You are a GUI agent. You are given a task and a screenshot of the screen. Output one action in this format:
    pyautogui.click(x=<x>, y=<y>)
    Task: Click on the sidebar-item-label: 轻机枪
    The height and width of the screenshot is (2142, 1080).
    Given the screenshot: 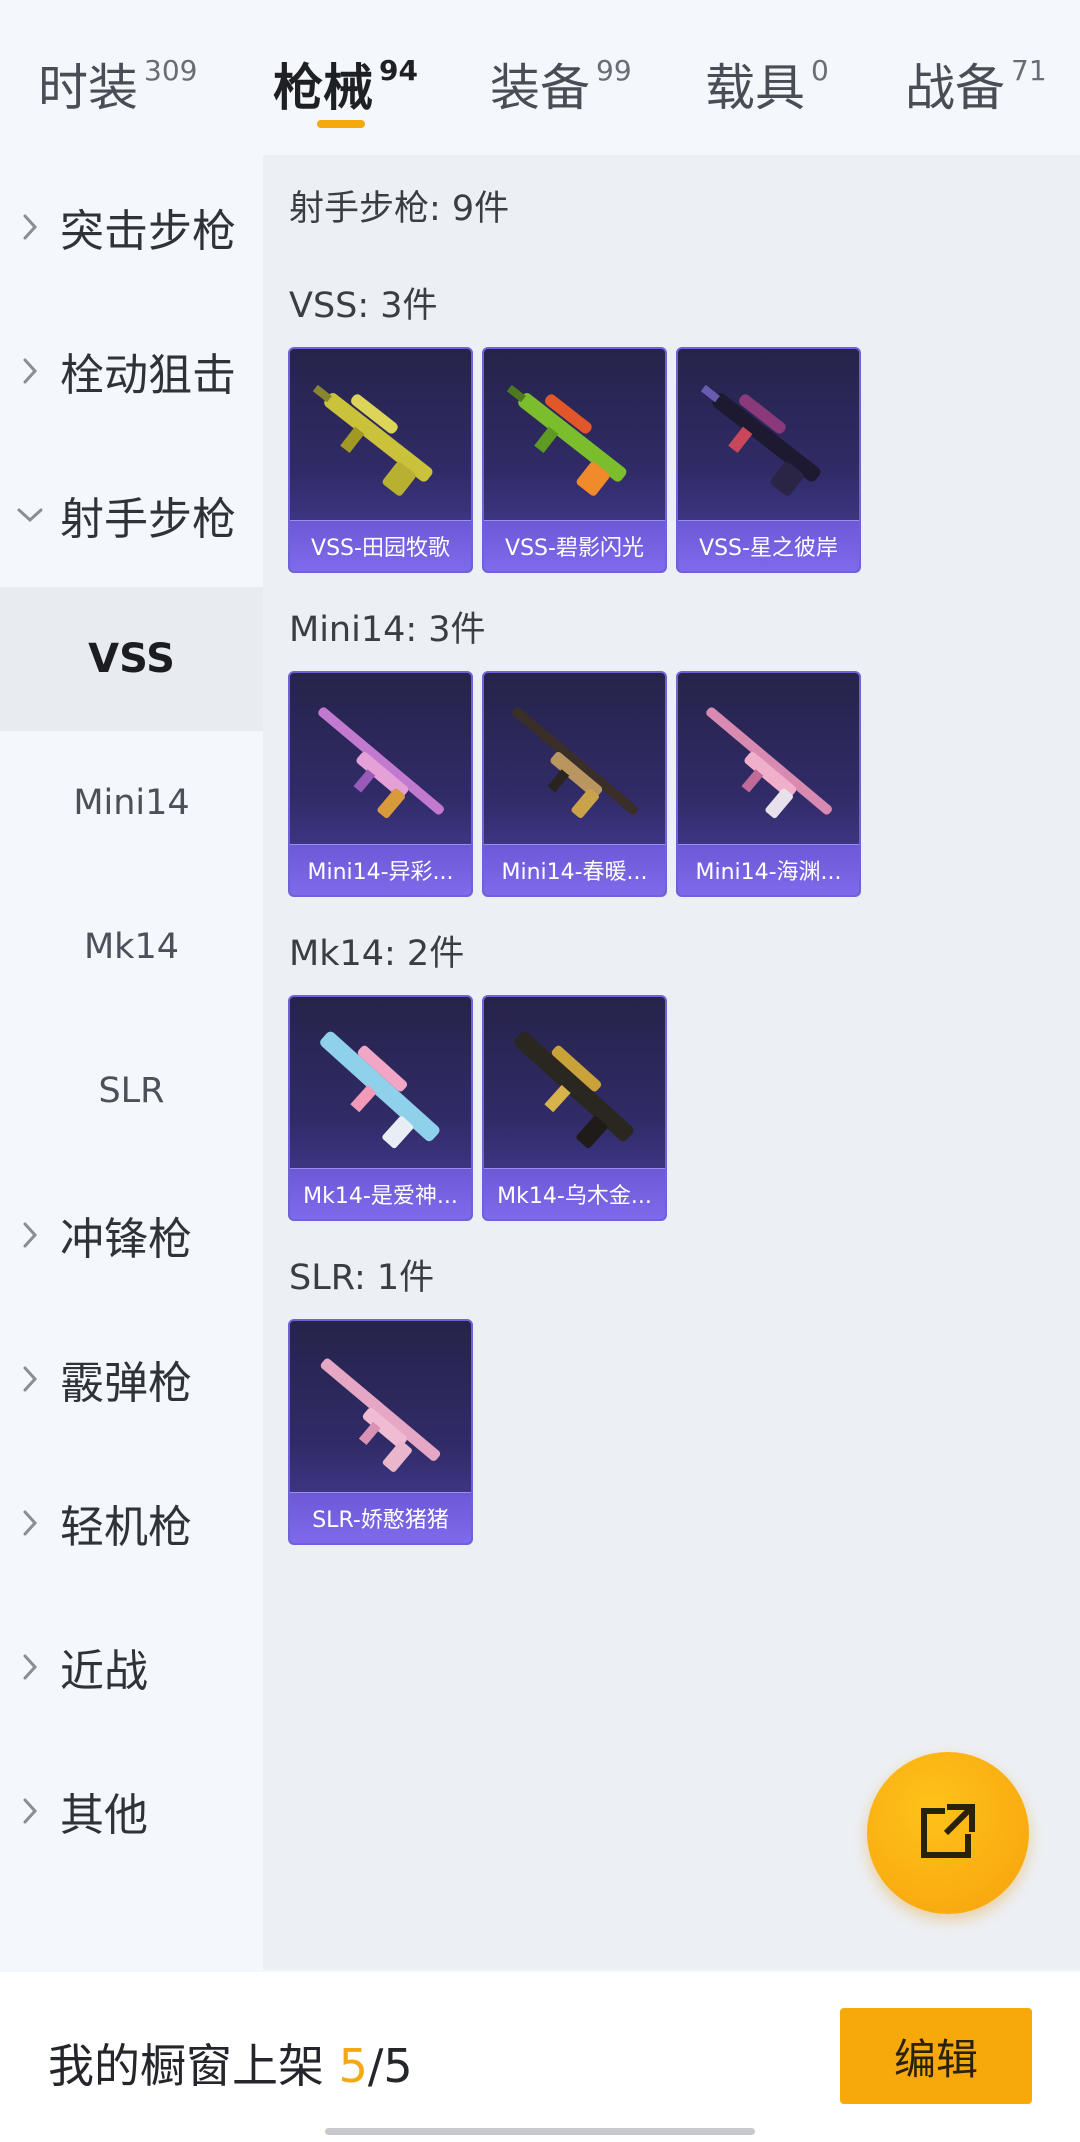 What is the action you would take?
    pyautogui.click(x=126, y=1527)
    